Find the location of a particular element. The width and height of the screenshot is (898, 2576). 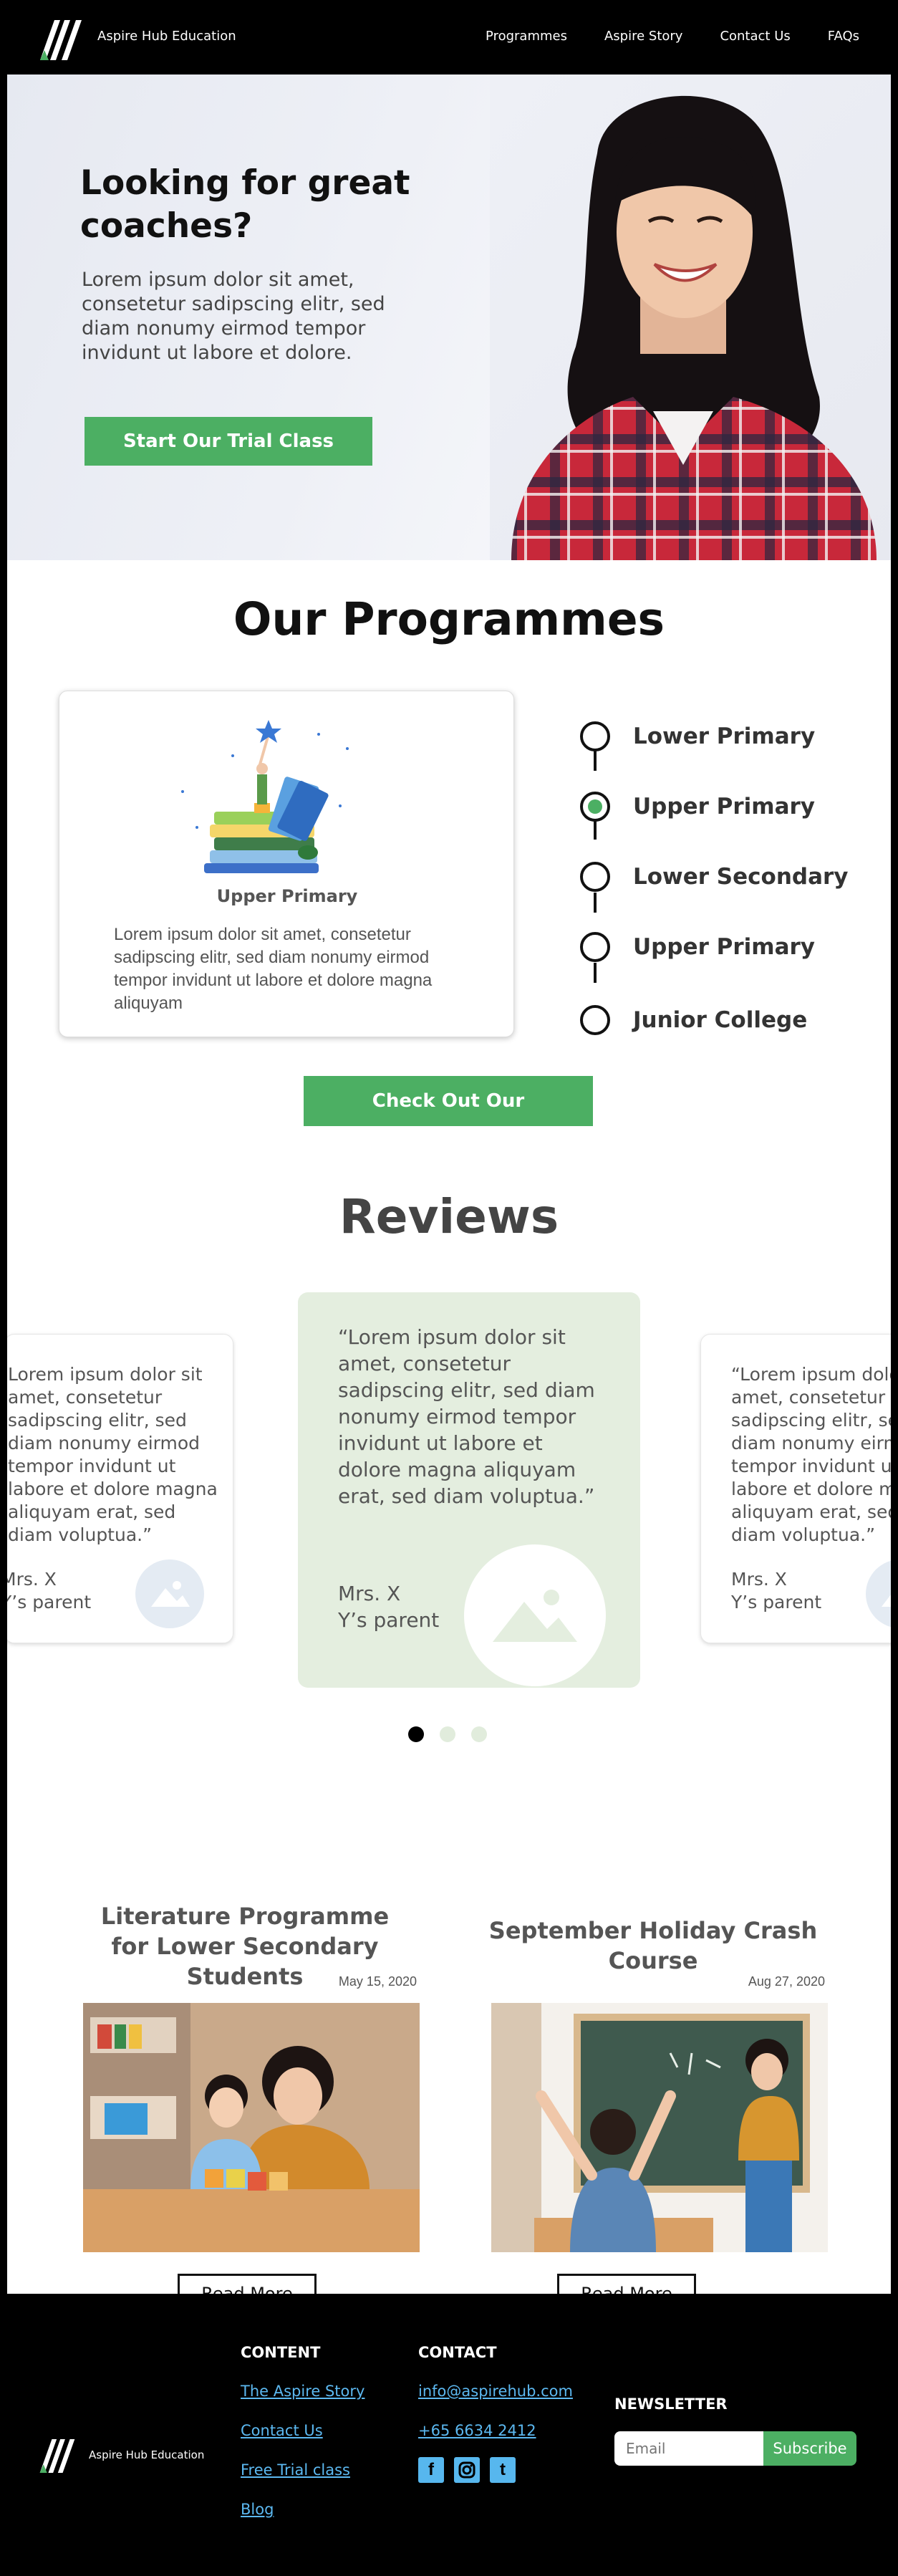

timeline-item-junior-college: Junior College is located at coordinates (693, 1020).